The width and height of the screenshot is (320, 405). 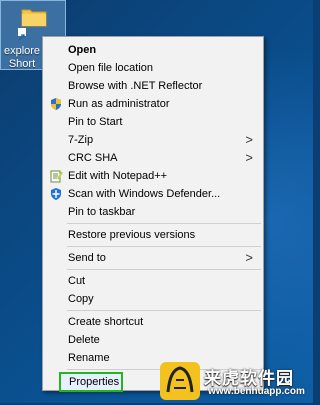 What do you see at coordinates (153, 281) in the screenshot?
I see `menu-item-cut: Cut` at bounding box center [153, 281].